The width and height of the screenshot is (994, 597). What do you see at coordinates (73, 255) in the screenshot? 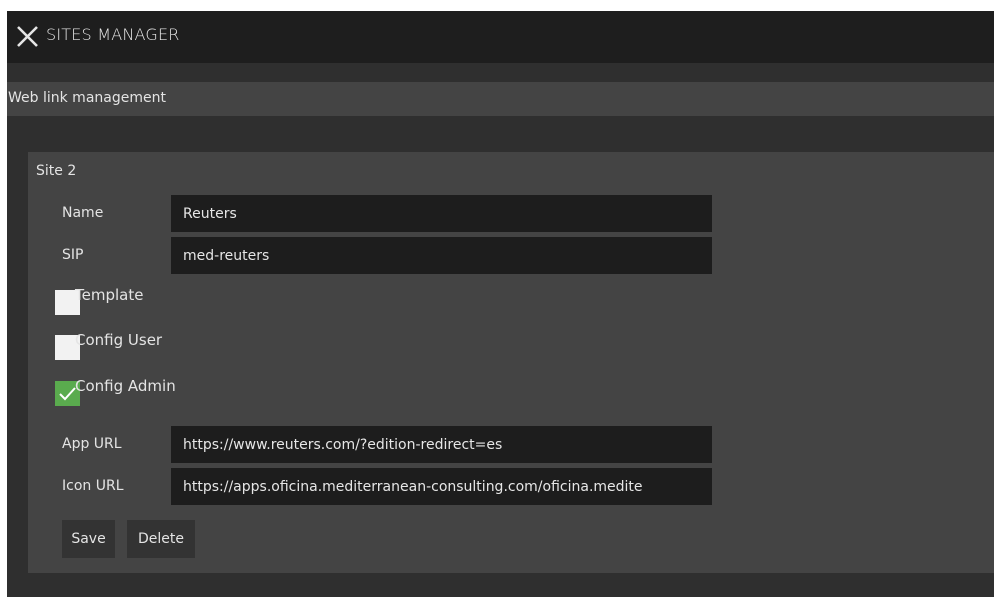
I see `sip-label: SIP` at bounding box center [73, 255].